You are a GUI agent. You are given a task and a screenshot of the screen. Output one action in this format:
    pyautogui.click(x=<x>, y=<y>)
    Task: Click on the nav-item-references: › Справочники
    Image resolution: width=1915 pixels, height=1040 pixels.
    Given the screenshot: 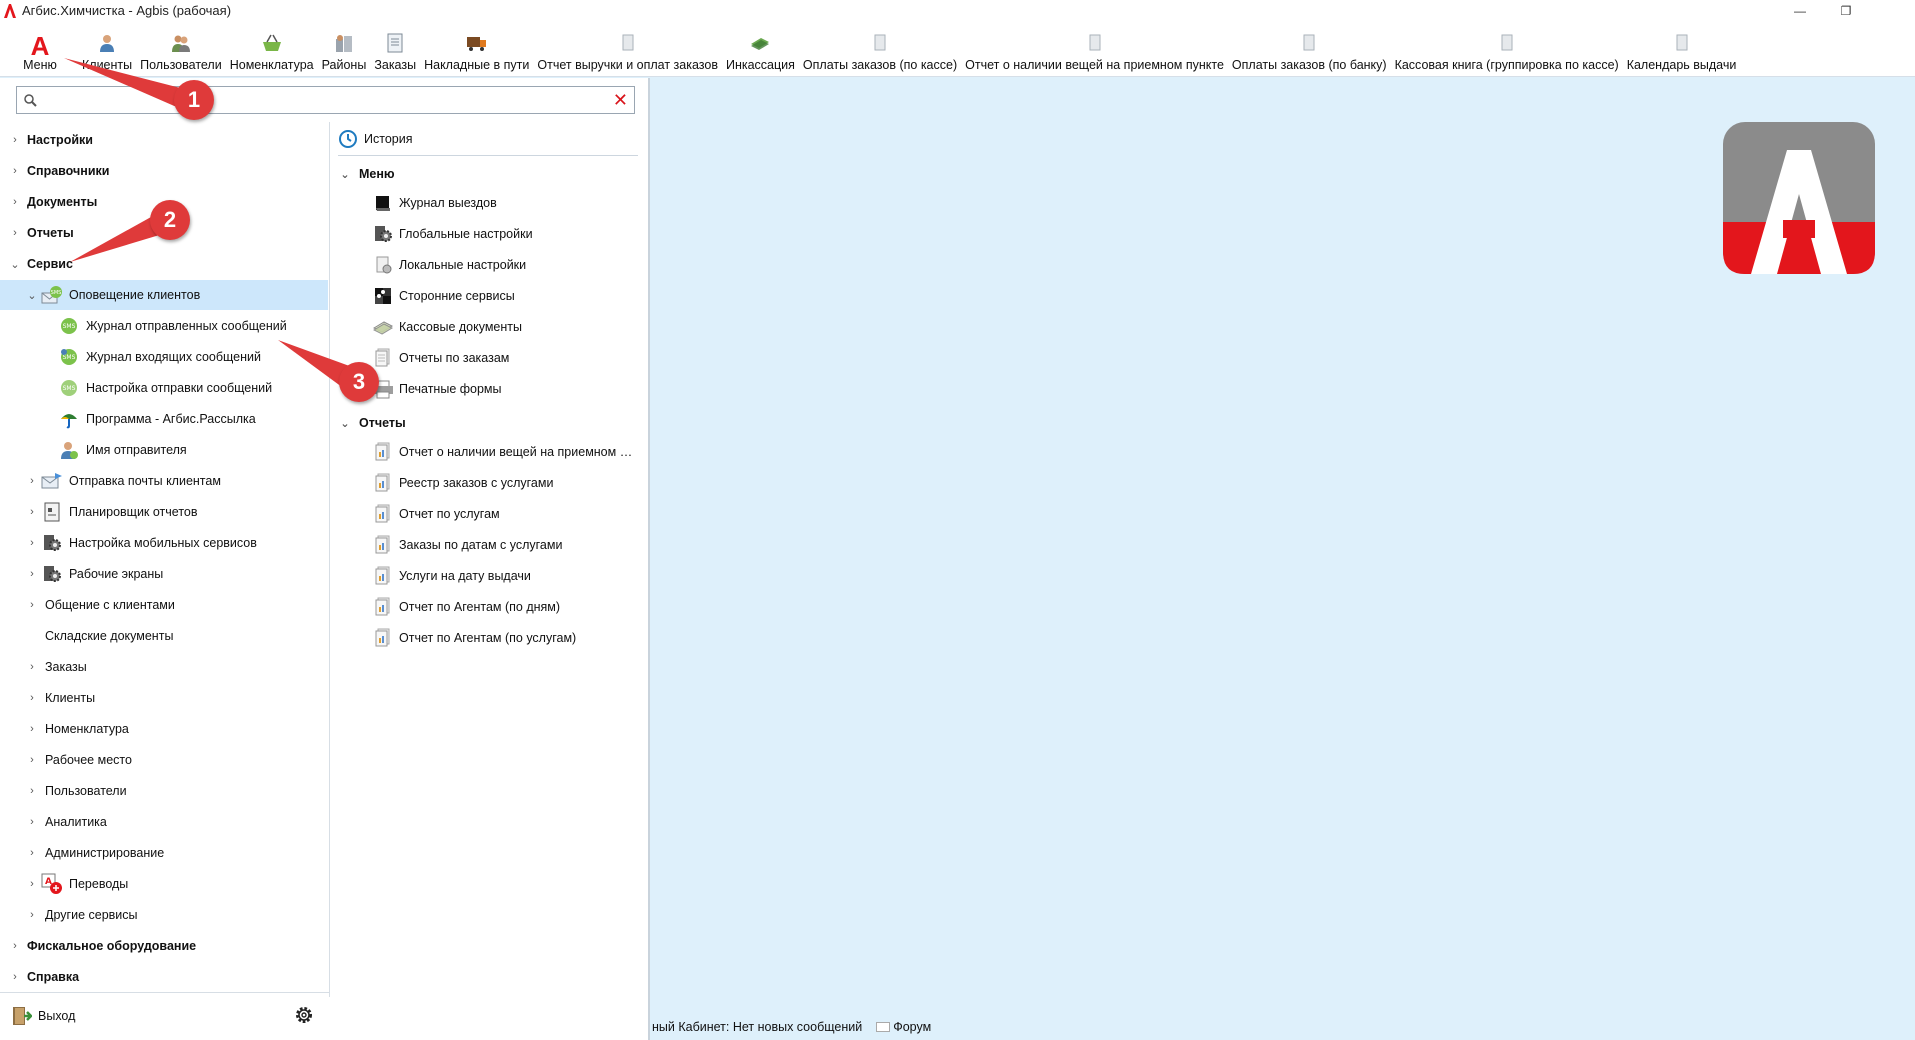 What is the action you would take?
    pyautogui.click(x=164, y=171)
    